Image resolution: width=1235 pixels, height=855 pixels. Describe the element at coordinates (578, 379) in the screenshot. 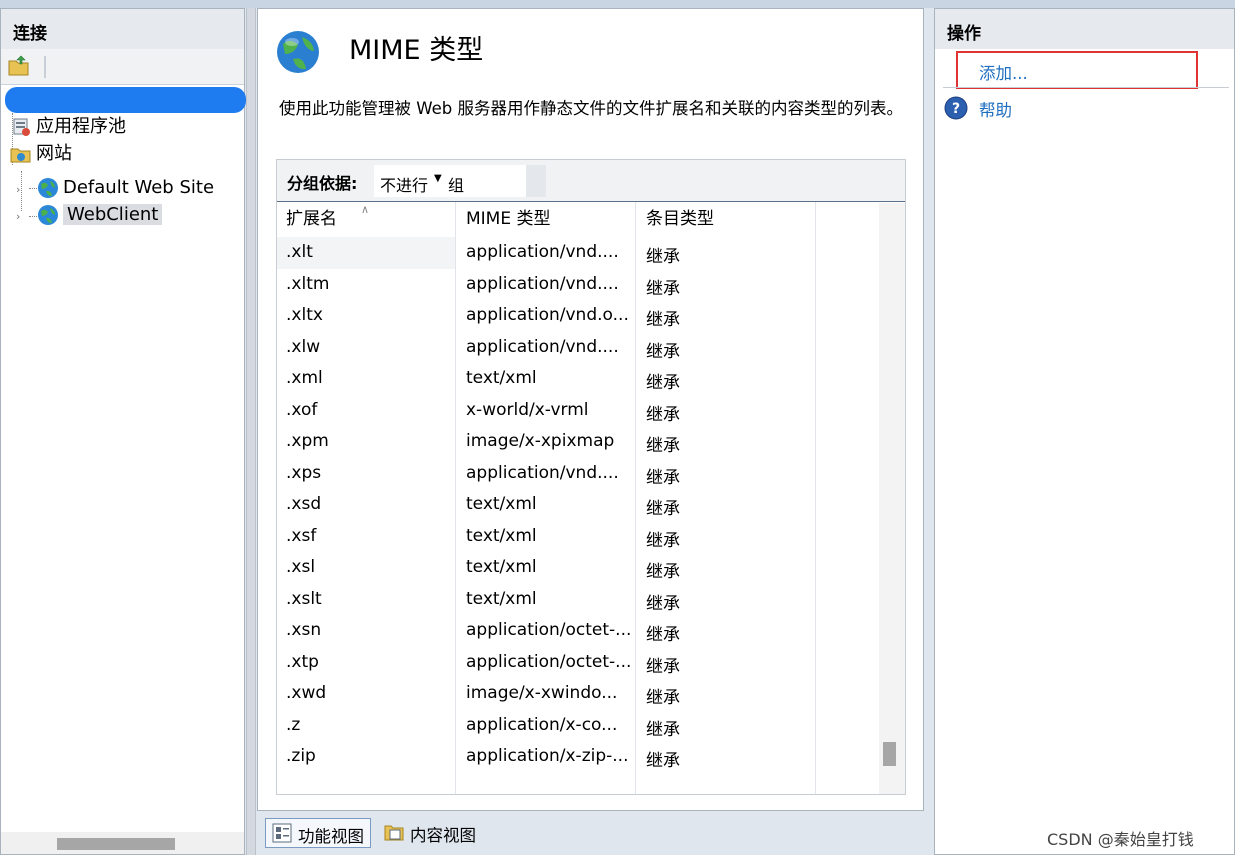

I see `table-row: .xml text/xml 继承` at that location.